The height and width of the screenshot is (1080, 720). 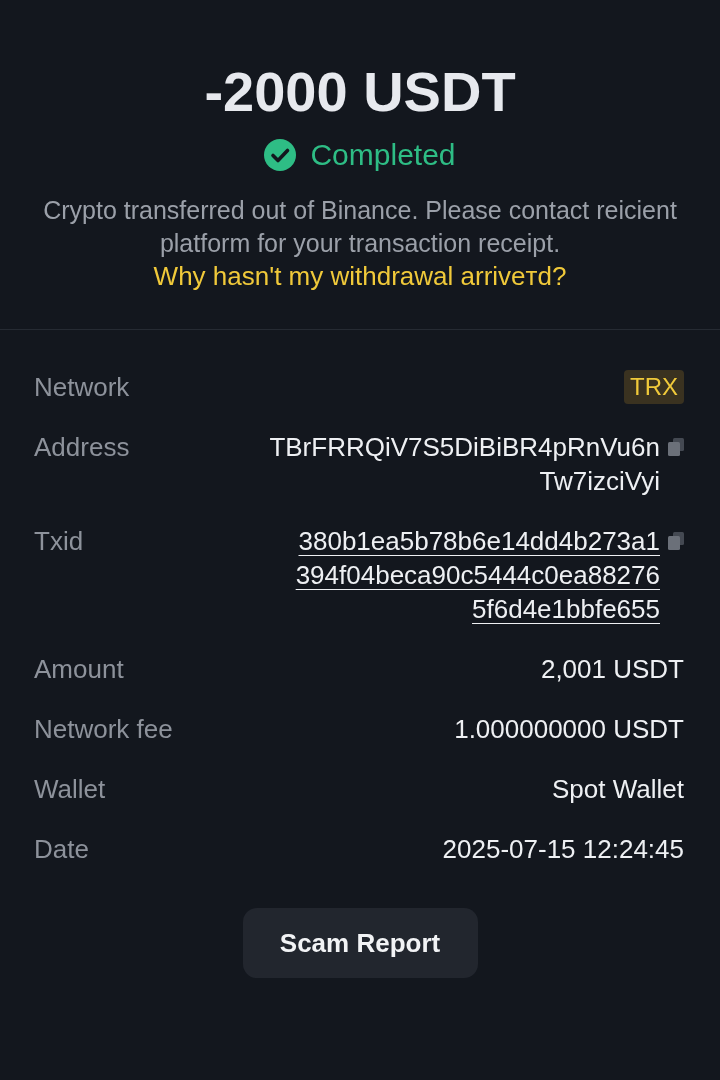 What do you see at coordinates (61, 849) in the screenshot?
I see `detail-label: Date` at bounding box center [61, 849].